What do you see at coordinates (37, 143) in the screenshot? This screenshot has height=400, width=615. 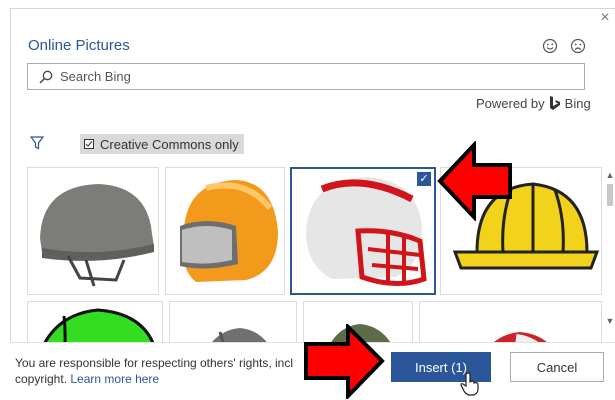 I see `filter-icon` at bounding box center [37, 143].